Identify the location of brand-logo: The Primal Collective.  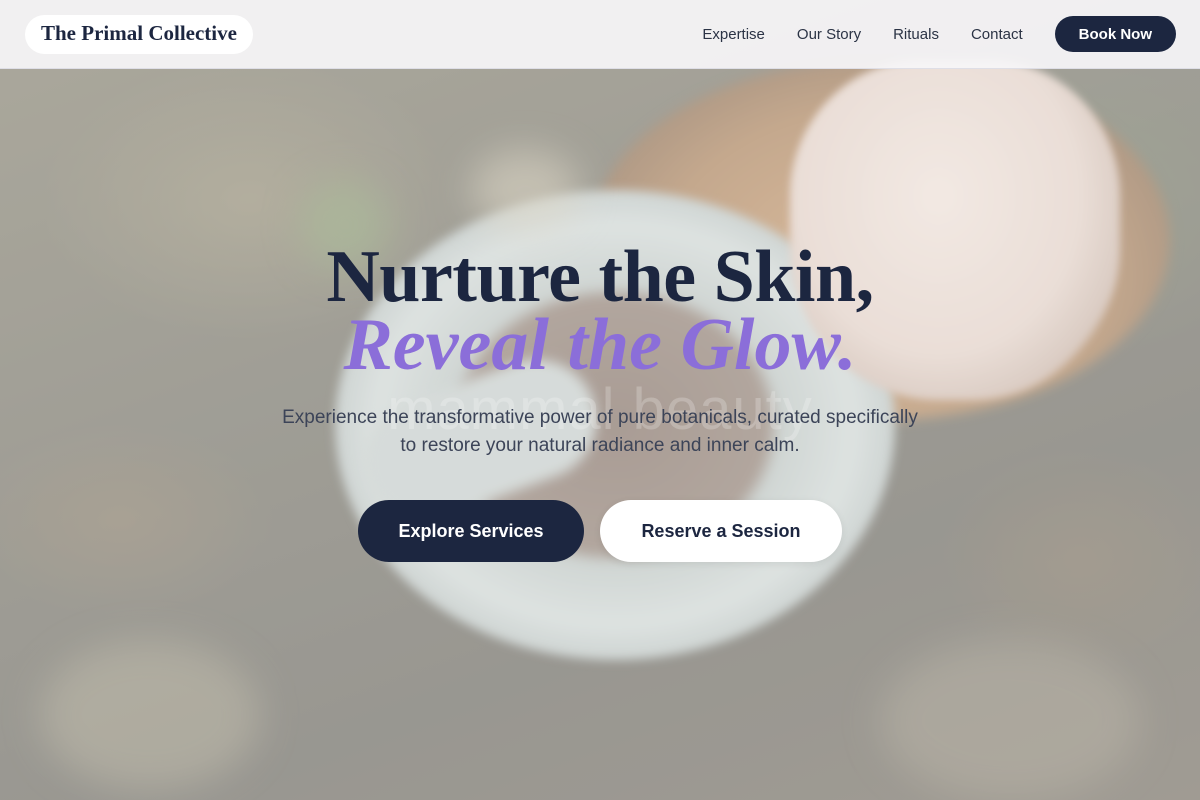
(139, 34).